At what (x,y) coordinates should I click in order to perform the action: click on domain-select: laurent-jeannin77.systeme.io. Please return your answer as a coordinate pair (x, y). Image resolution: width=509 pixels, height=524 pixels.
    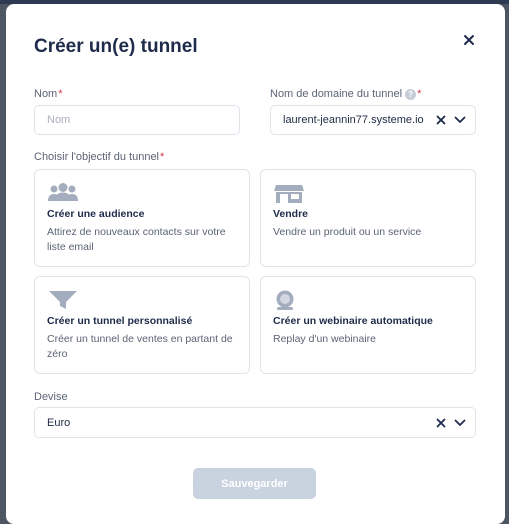
    Looking at the image, I should click on (373, 120).